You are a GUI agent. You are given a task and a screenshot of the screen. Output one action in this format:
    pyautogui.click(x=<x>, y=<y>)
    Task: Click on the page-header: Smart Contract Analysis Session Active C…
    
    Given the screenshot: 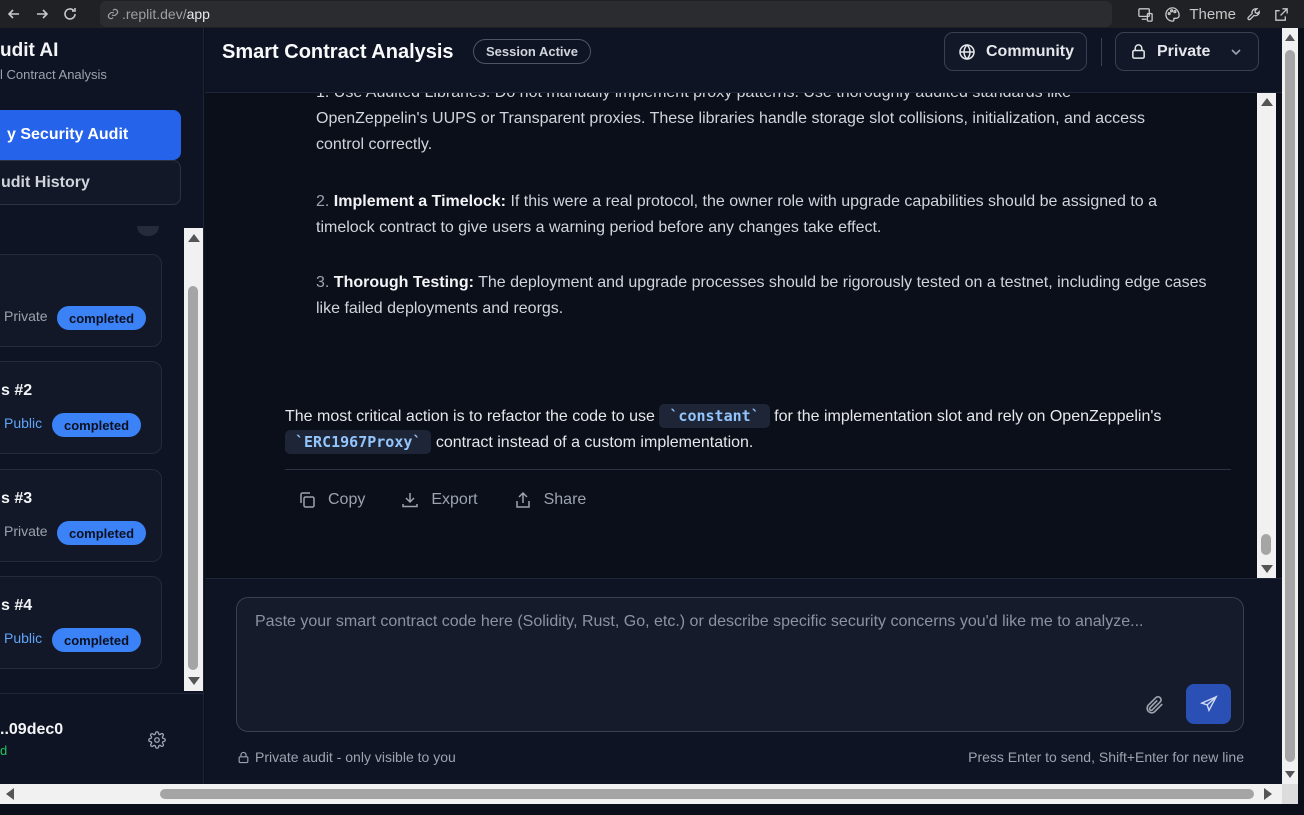 What is the action you would take?
    pyautogui.click(x=743, y=60)
    